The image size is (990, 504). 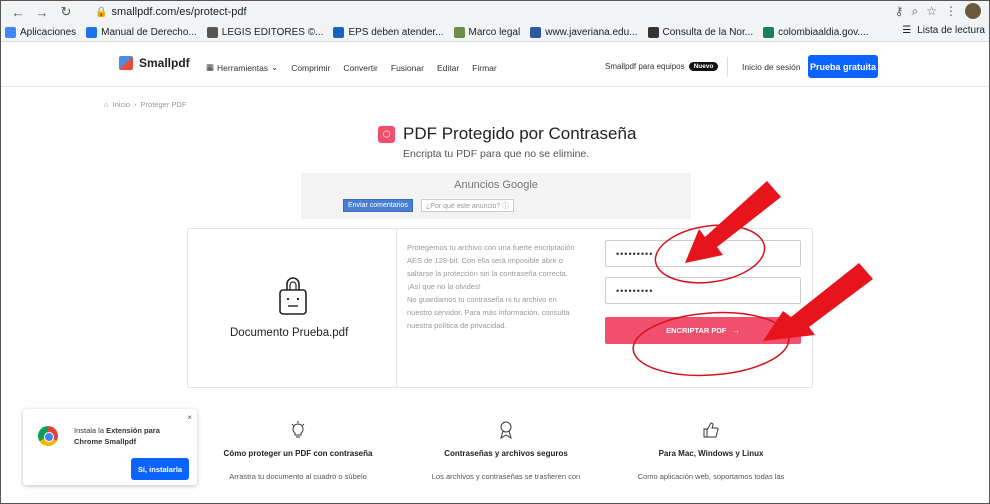 What do you see at coordinates (378, 205) in the screenshot?
I see `send-feedback-button: Enviar comentarios` at bounding box center [378, 205].